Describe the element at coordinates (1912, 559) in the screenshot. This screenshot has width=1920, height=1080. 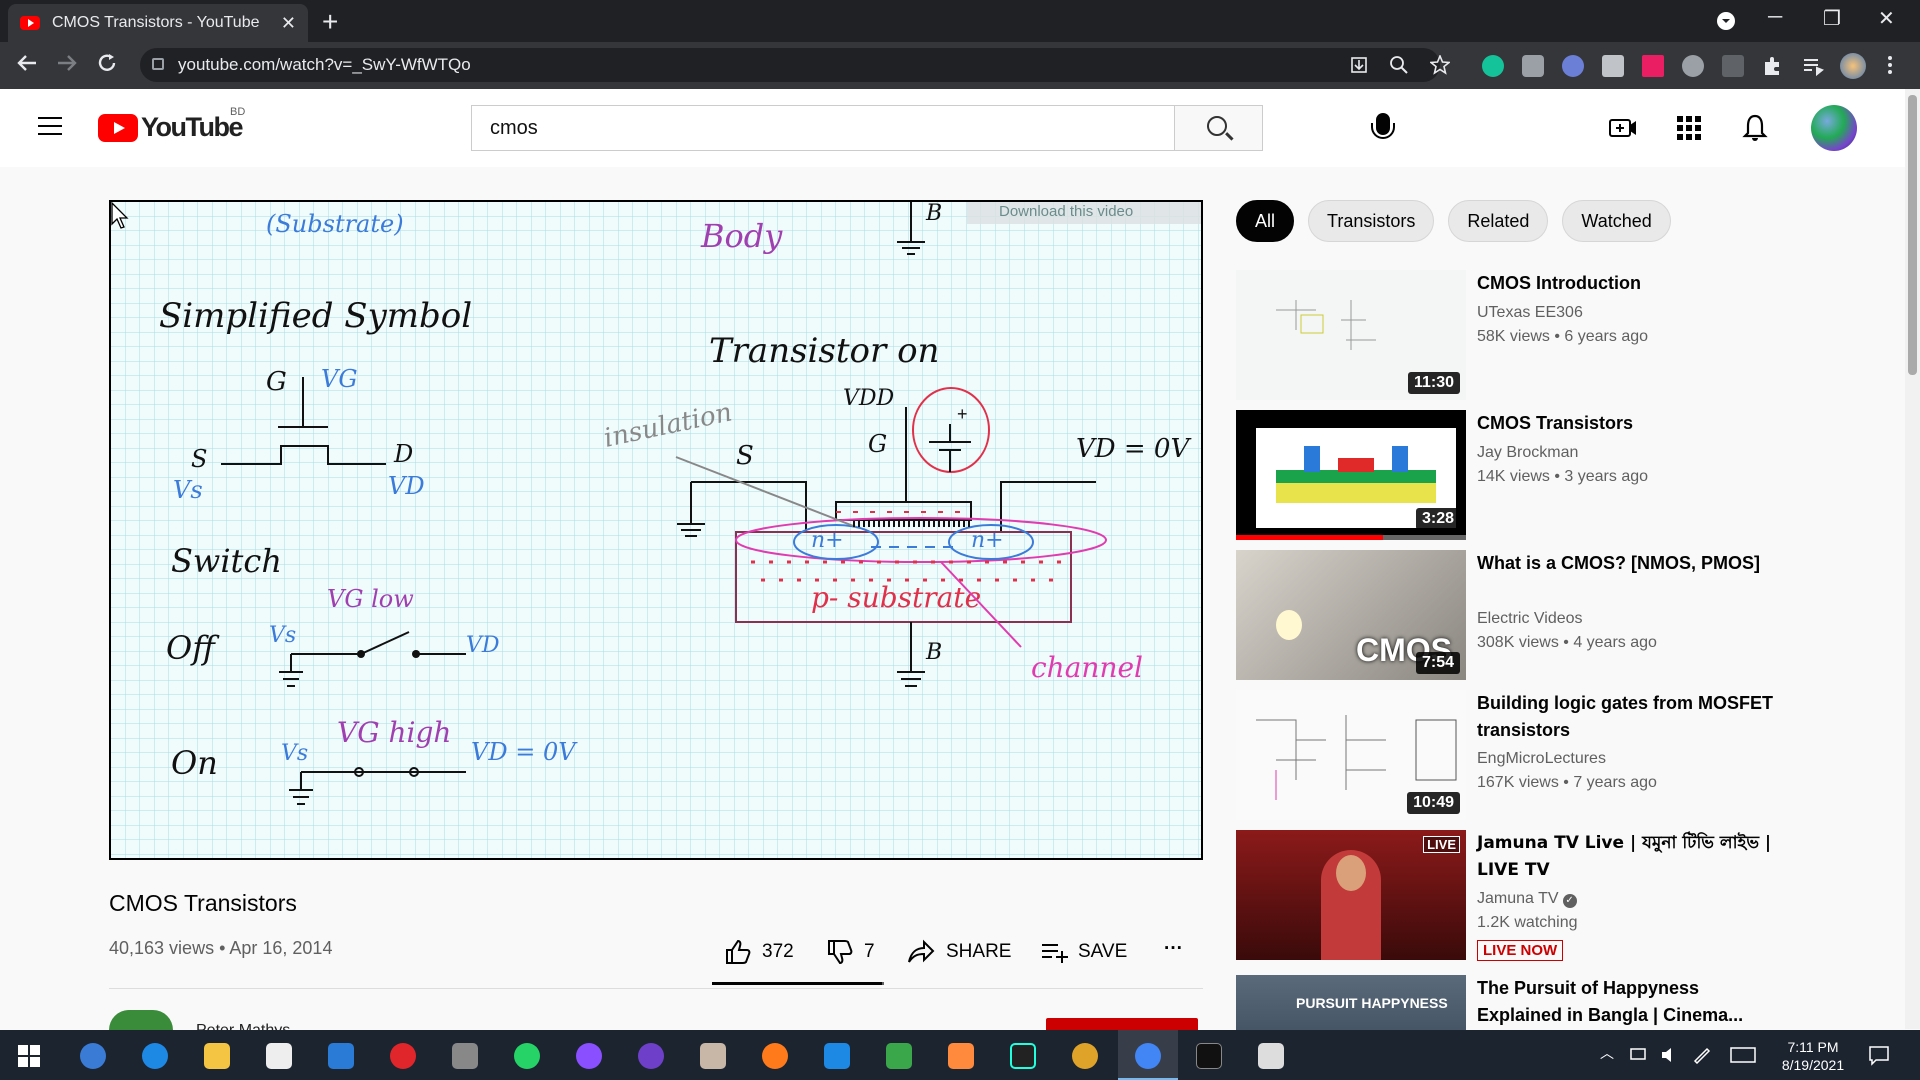
I see `page-scrollbar` at that location.